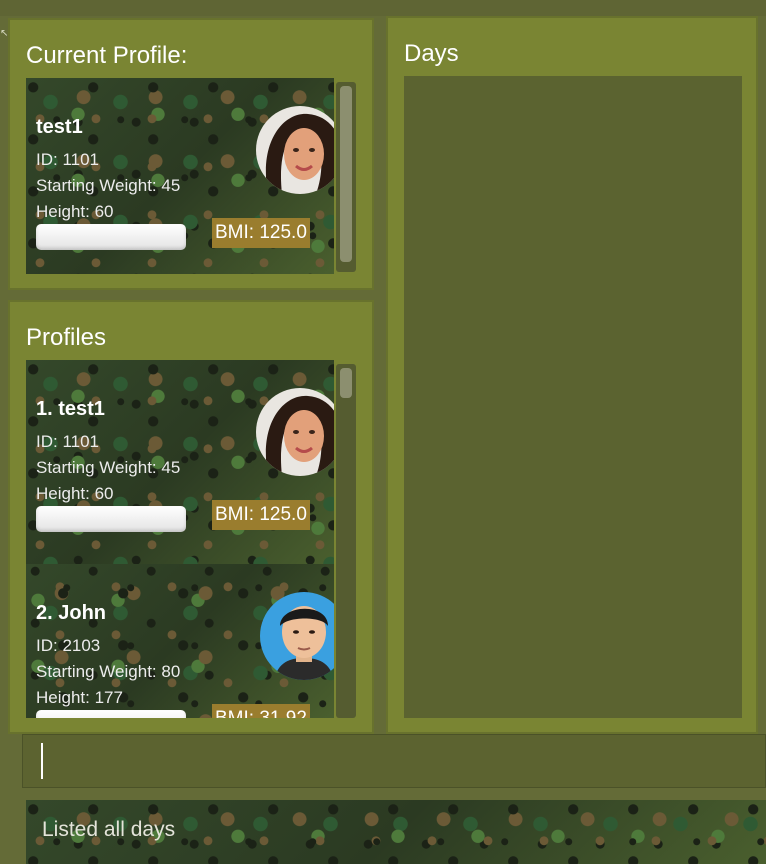 This screenshot has height=864, width=766. I want to click on command-input, so click(394, 761).